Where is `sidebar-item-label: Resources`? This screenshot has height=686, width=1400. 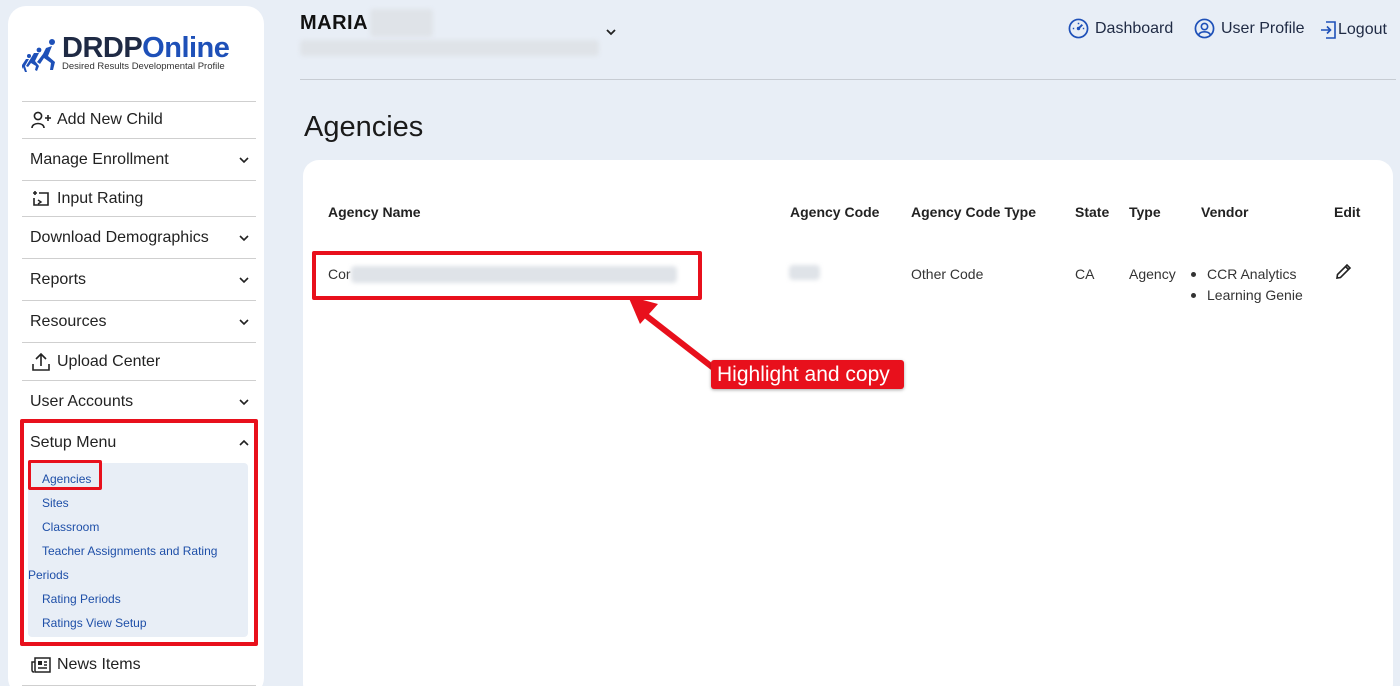 sidebar-item-label: Resources is located at coordinates (68, 321).